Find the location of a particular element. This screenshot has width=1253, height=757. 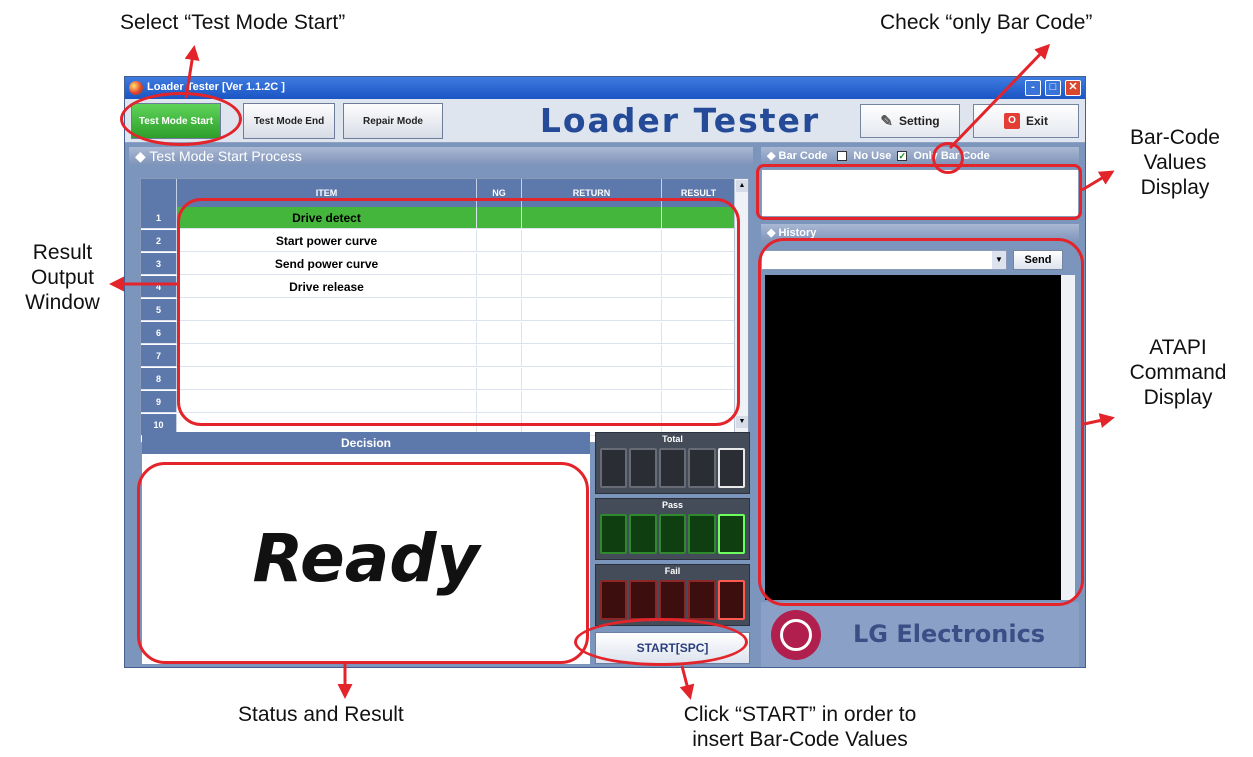

arrow-atapi-display is located at coordinates (1099, 420).